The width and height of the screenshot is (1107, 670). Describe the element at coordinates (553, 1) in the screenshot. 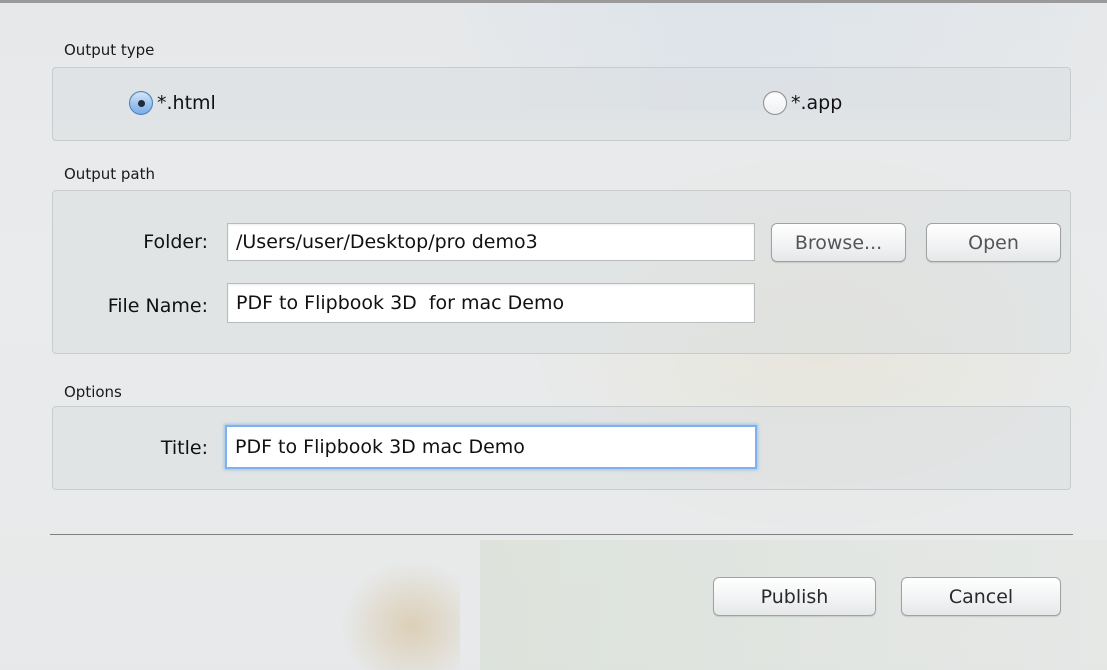

I see `window-top-edge` at that location.